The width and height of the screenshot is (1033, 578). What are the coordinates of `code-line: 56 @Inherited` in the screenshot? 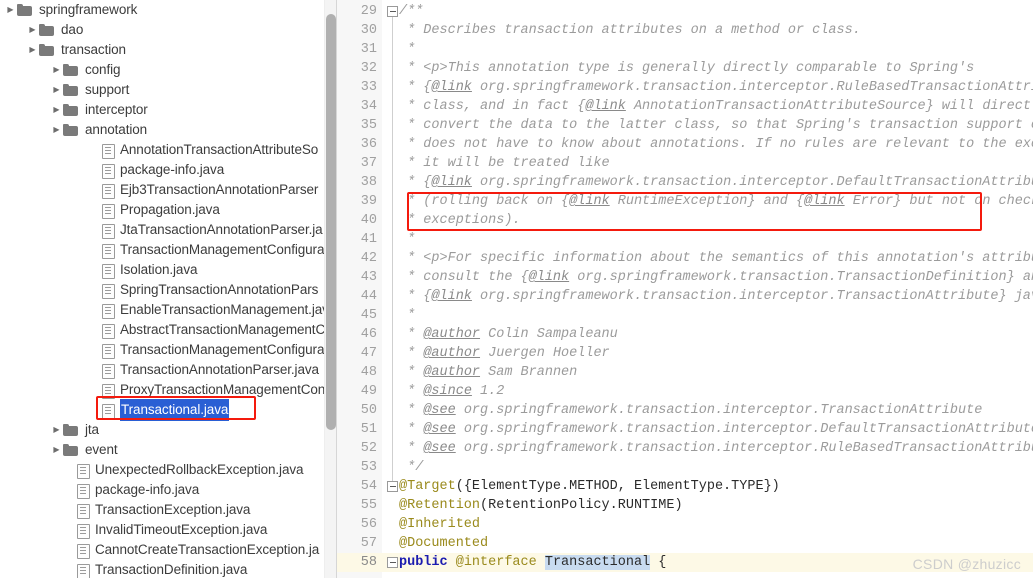 It's located at (685, 524).